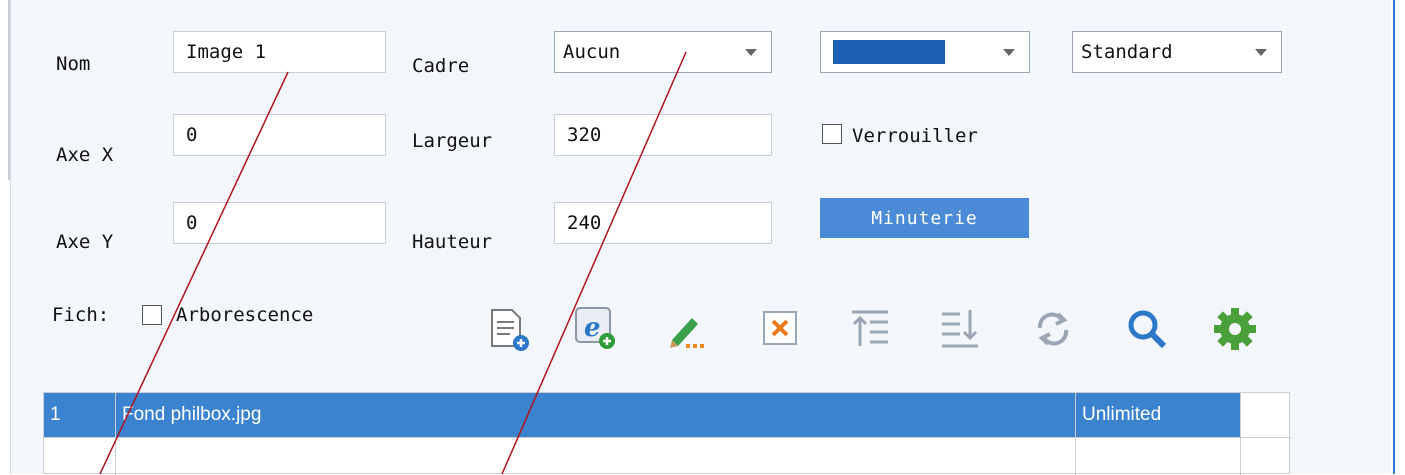 Image resolution: width=1405 pixels, height=475 pixels. Describe the element at coordinates (687, 329) in the screenshot. I see `edit-icon` at that location.